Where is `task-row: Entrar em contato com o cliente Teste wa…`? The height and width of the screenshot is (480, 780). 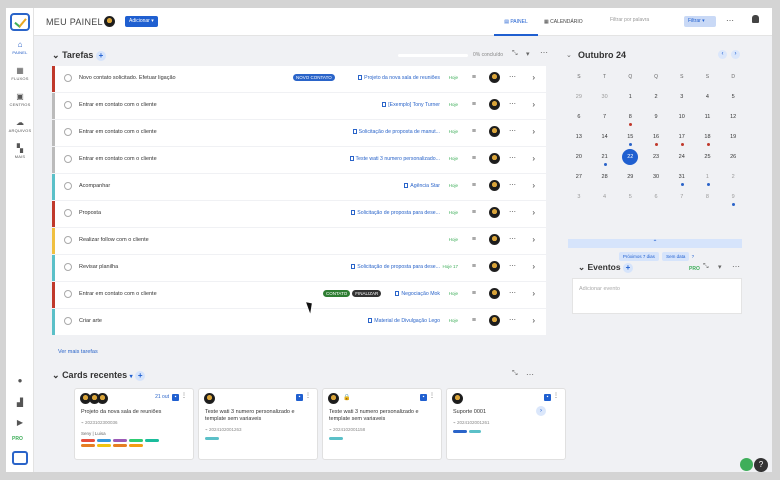 task-row: Entrar em contato com o cliente Teste wa… is located at coordinates (299, 160).